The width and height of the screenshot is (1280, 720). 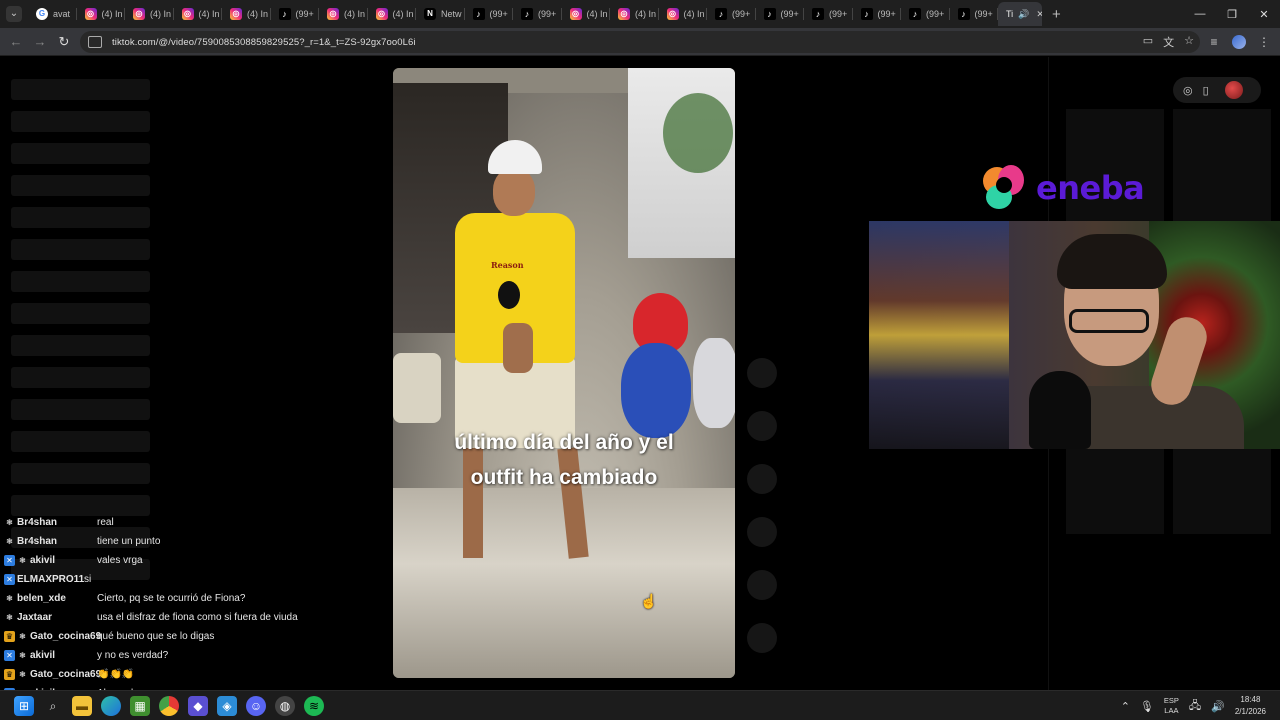 What do you see at coordinates (198, 706) in the screenshot?
I see `app-icon: ◆` at bounding box center [198, 706].